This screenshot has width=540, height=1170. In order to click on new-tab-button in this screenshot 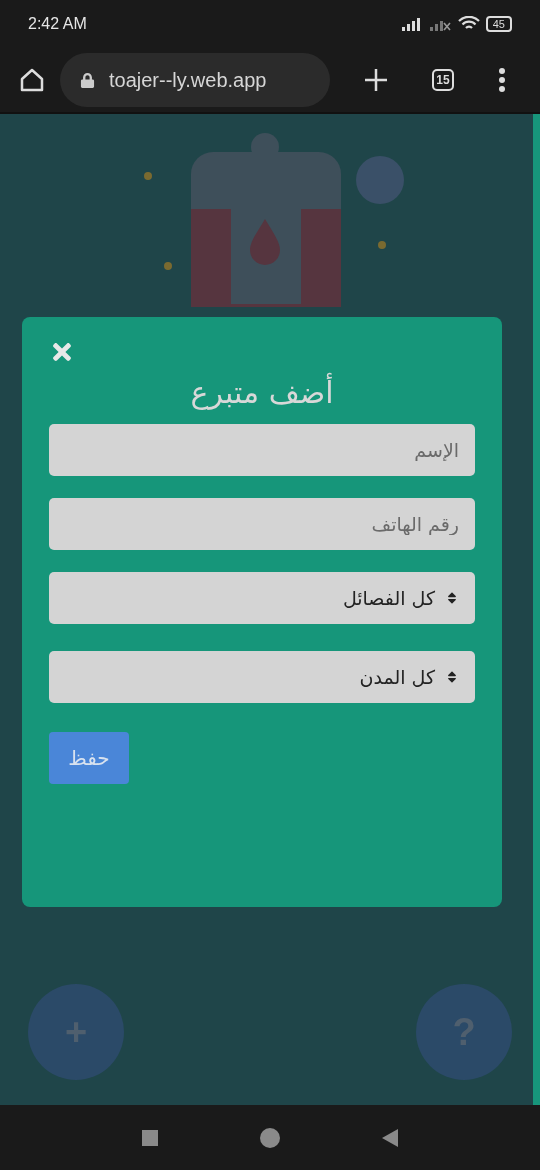, I will do `click(376, 80)`.